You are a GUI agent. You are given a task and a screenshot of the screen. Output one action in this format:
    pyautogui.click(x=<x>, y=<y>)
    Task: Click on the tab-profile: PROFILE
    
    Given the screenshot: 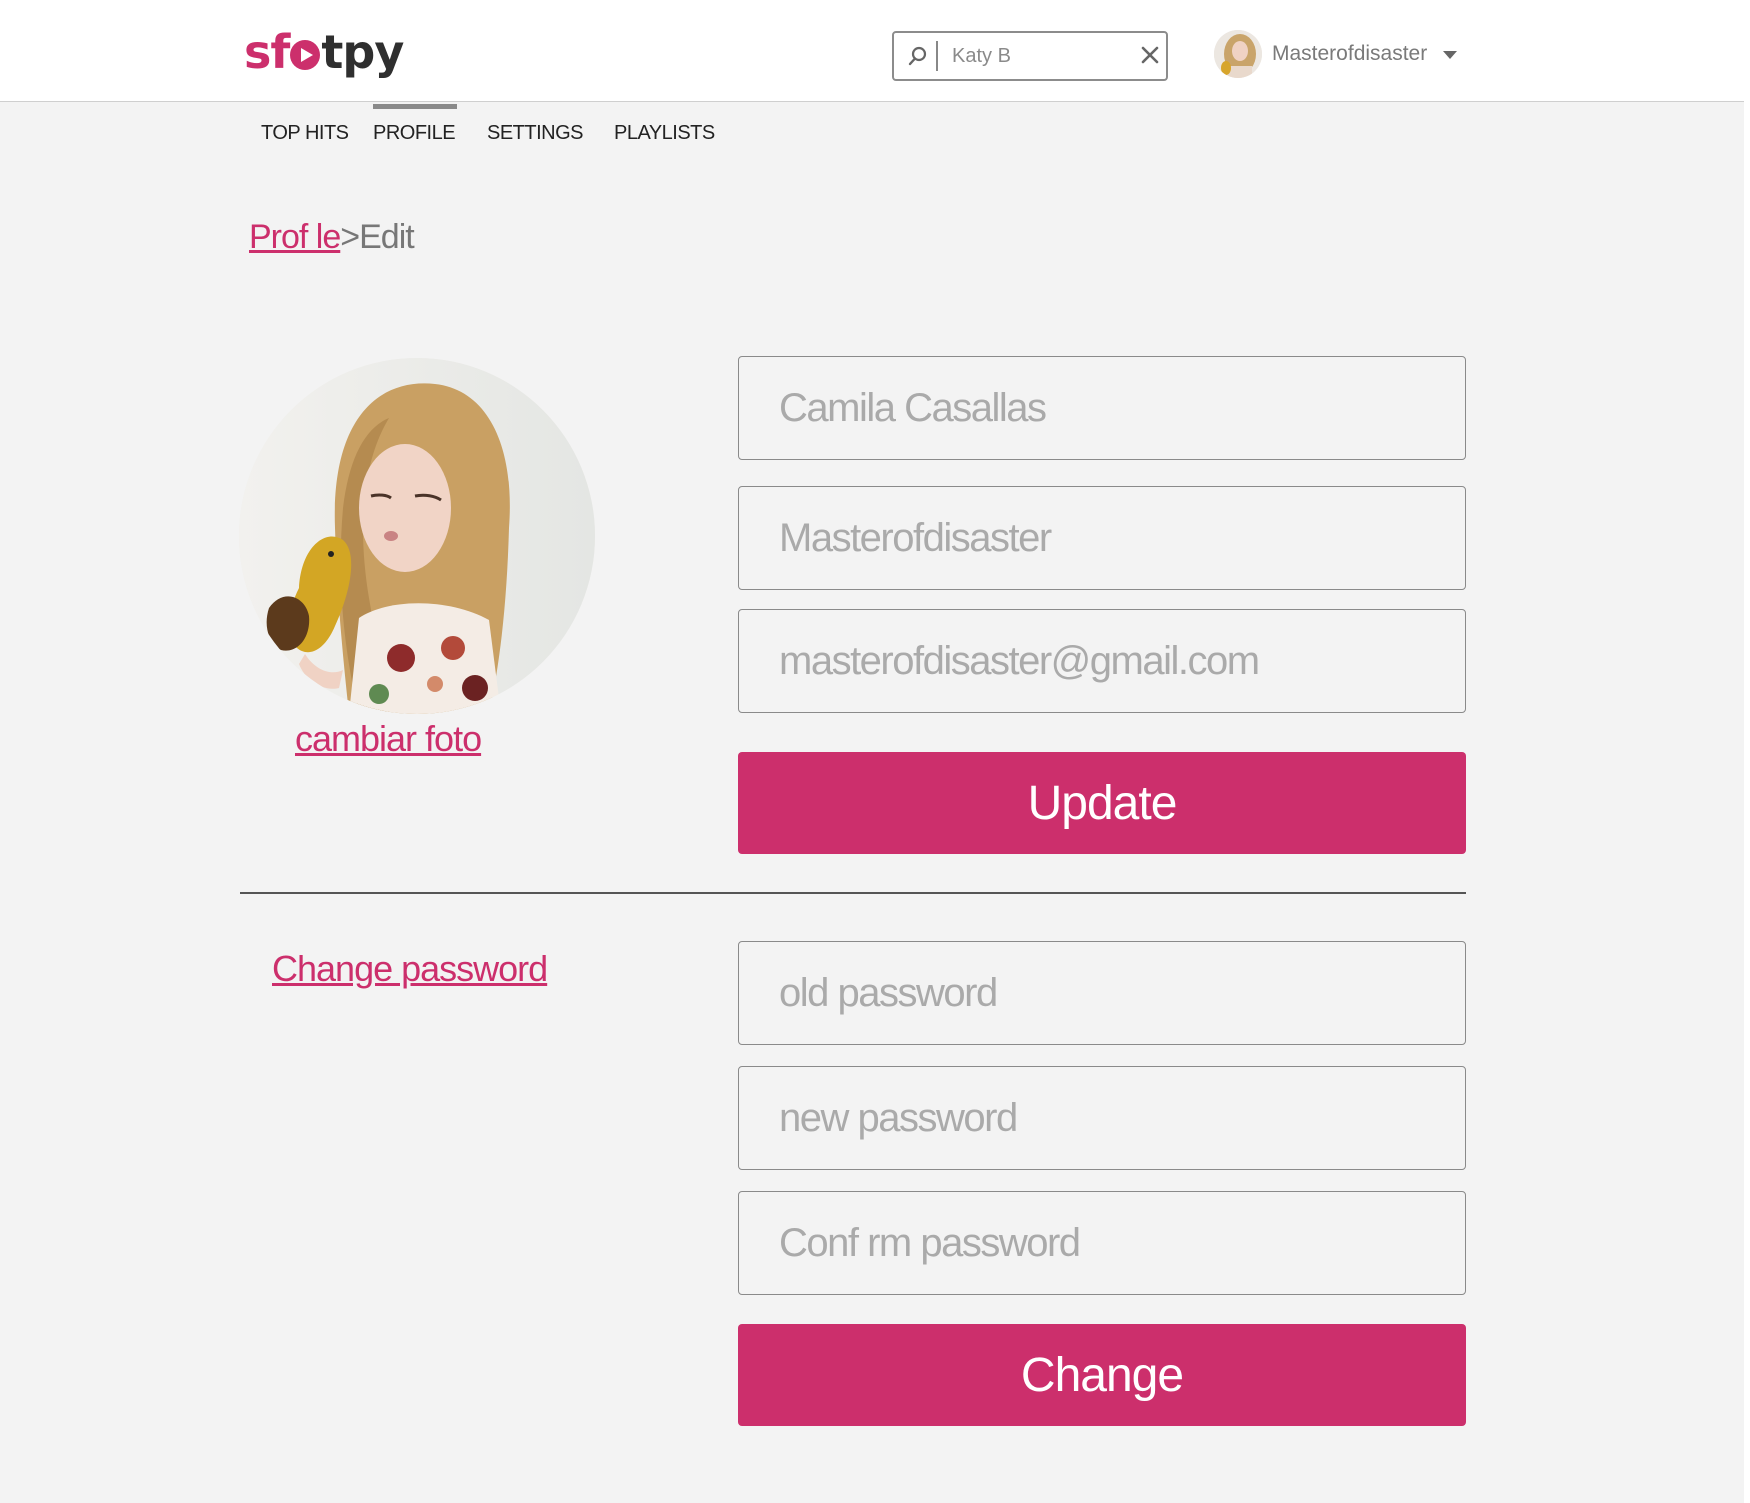 What is the action you would take?
    pyautogui.click(x=414, y=134)
    